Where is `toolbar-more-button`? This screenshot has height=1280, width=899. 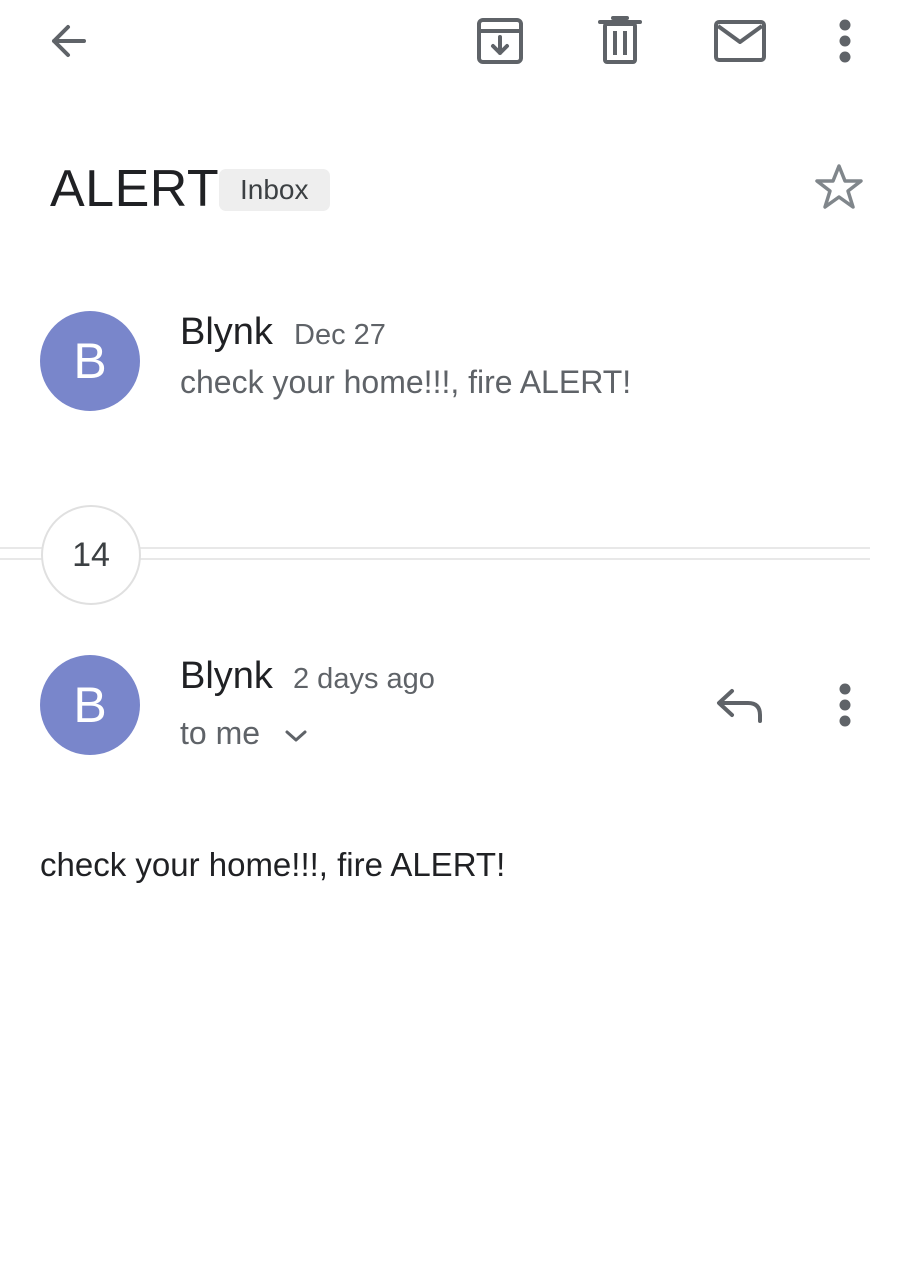
toolbar-more-button is located at coordinates (845, 41).